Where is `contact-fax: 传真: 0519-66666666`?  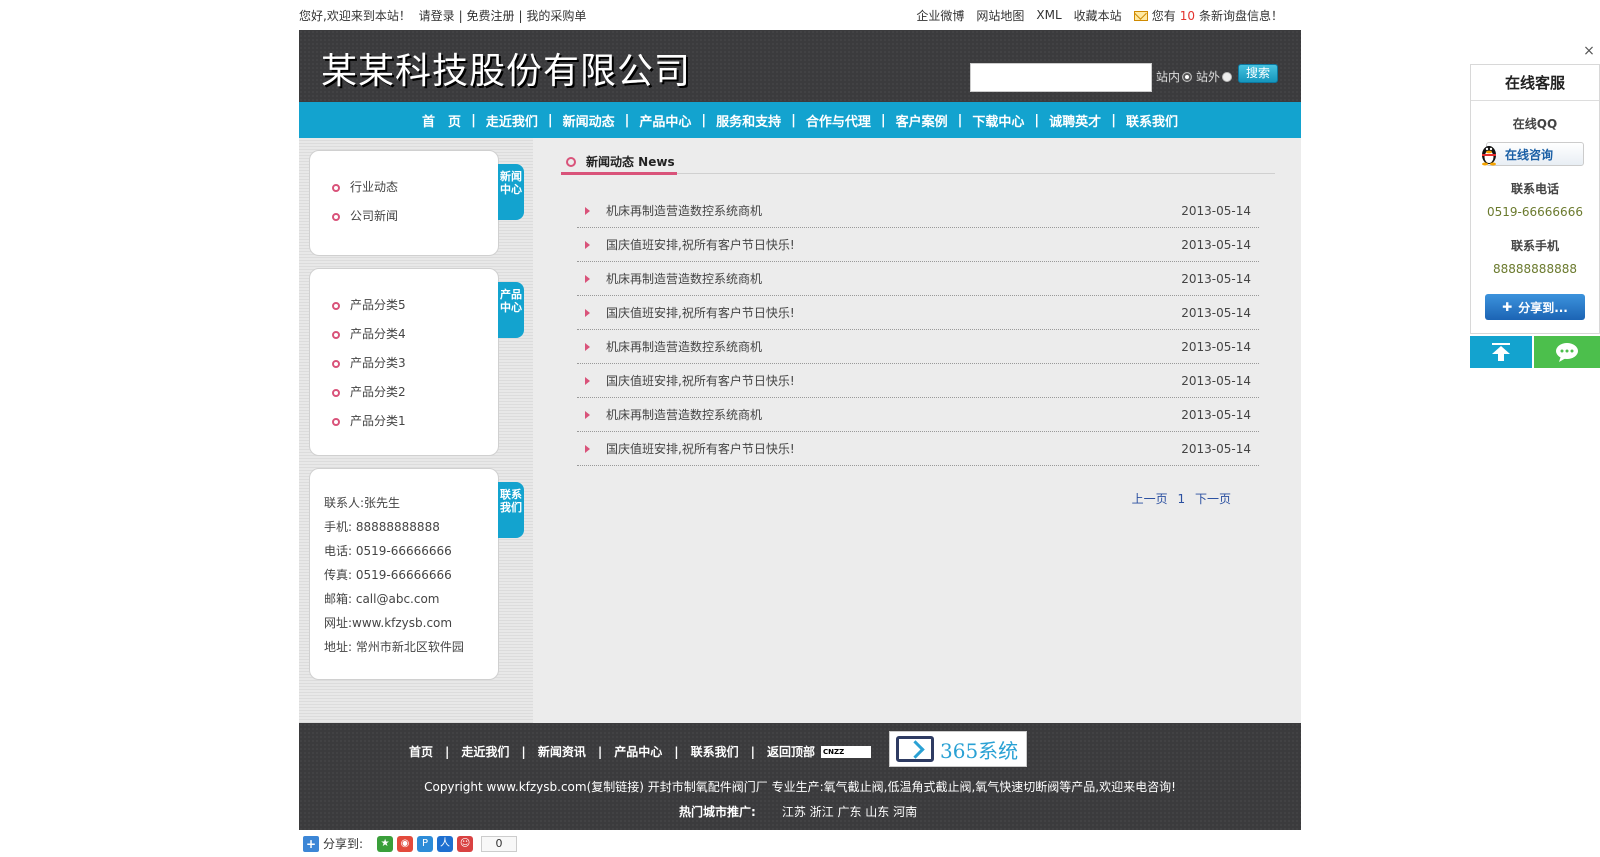
contact-fax: 传真: 0519-66666666 is located at coordinates (388, 575).